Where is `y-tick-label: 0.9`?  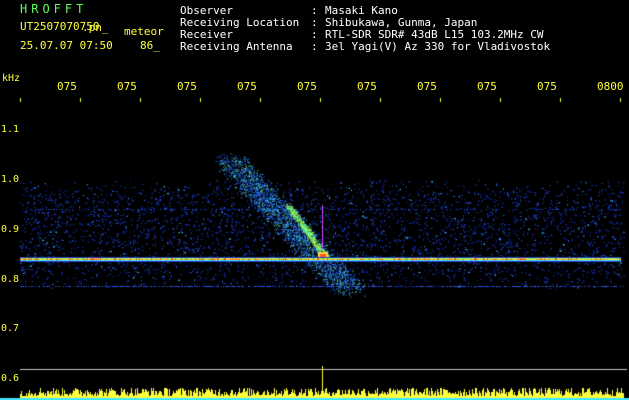
y-tick-label: 0.9 is located at coordinates (10, 229).